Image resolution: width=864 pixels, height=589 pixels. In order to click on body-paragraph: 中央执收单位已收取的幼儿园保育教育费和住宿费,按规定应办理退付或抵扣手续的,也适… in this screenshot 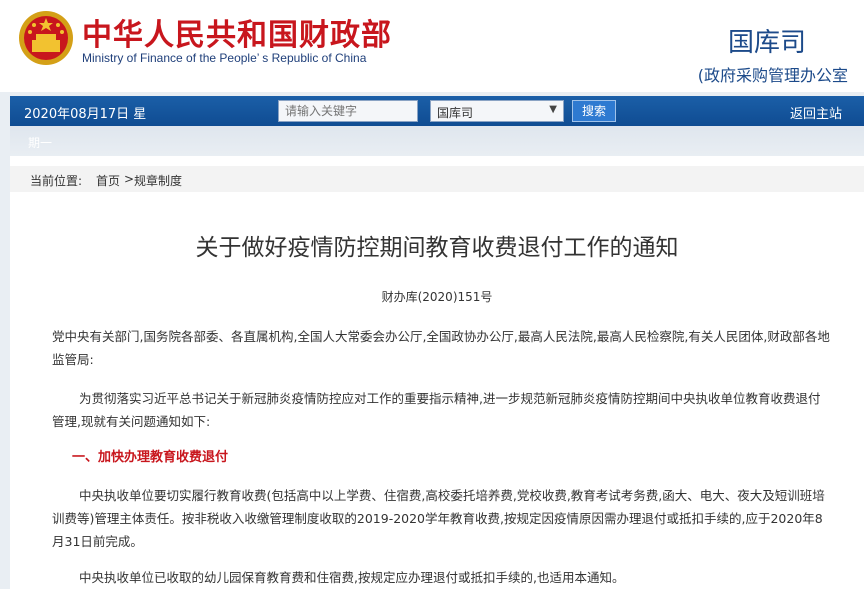, I will do `click(352, 577)`.